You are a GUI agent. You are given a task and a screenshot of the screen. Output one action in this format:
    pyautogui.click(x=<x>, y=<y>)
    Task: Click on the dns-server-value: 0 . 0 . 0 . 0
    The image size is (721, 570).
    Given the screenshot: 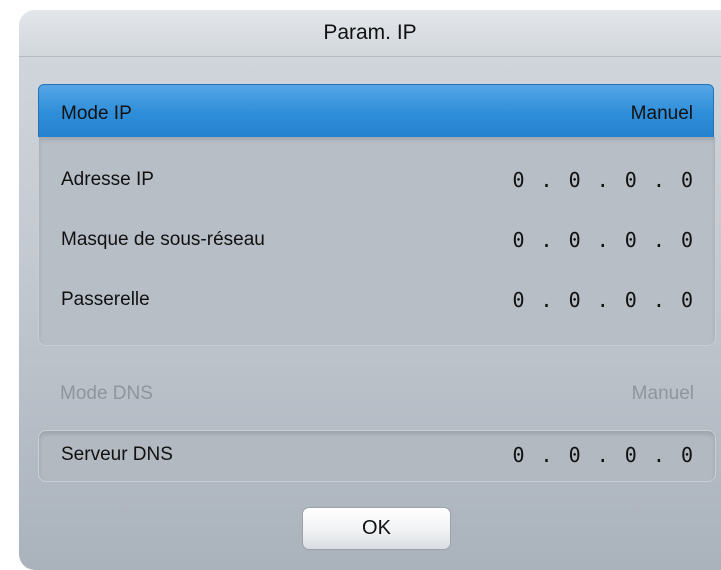 What is the action you would take?
    pyautogui.click(x=603, y=455)
    